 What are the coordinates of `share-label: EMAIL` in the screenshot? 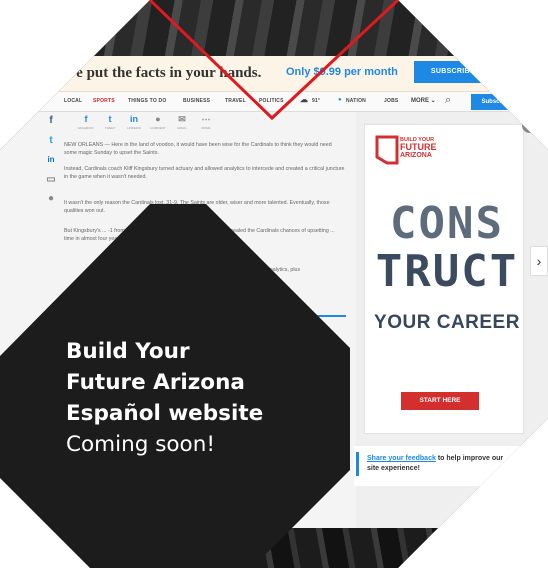 It's located at (182, 128).